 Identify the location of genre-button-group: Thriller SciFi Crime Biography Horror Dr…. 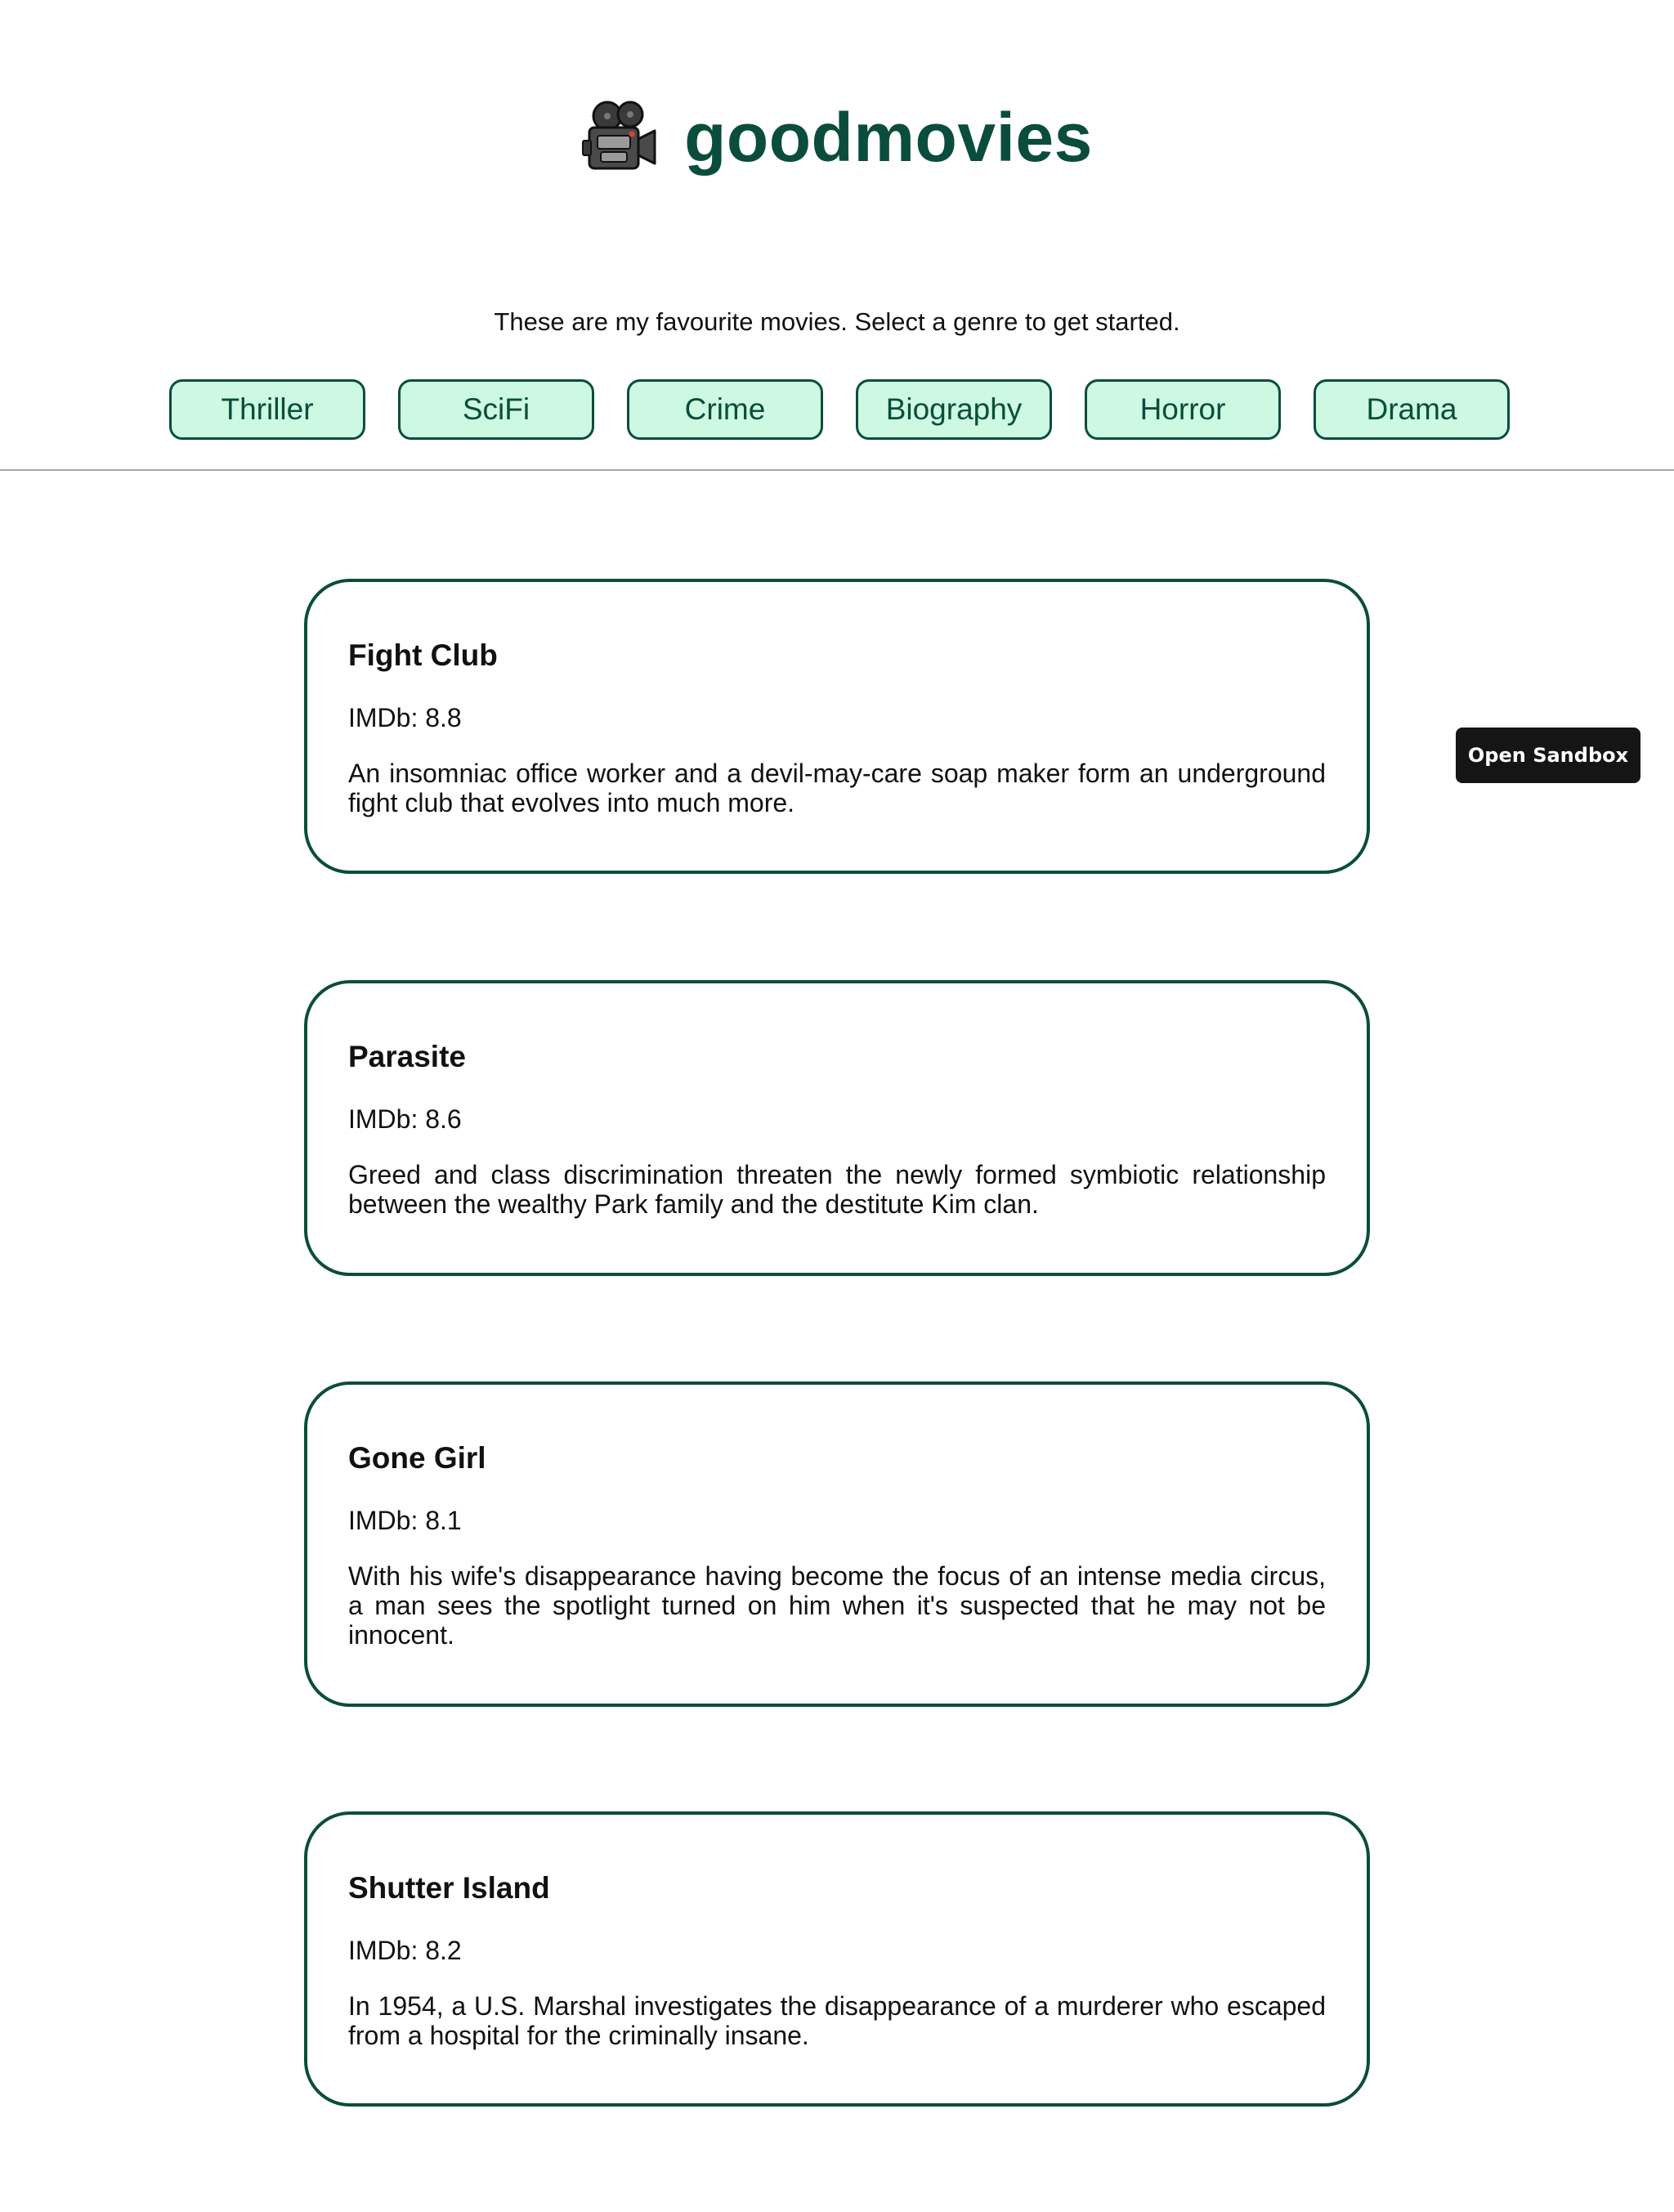
(839, 409).